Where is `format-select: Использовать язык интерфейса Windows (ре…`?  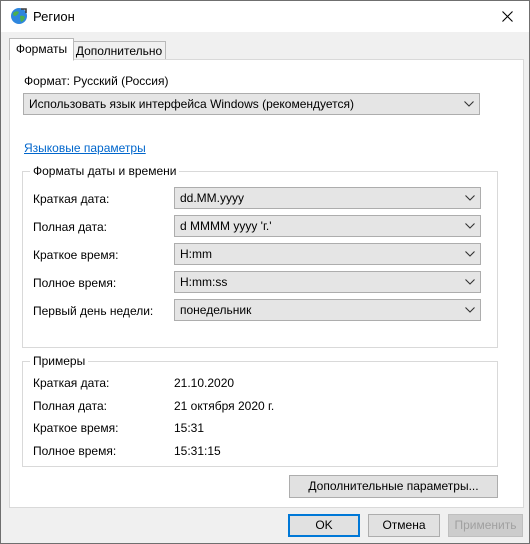
format-select: Использовать язык интерфейса Windows (ре… is located at coordinates (251, 104).